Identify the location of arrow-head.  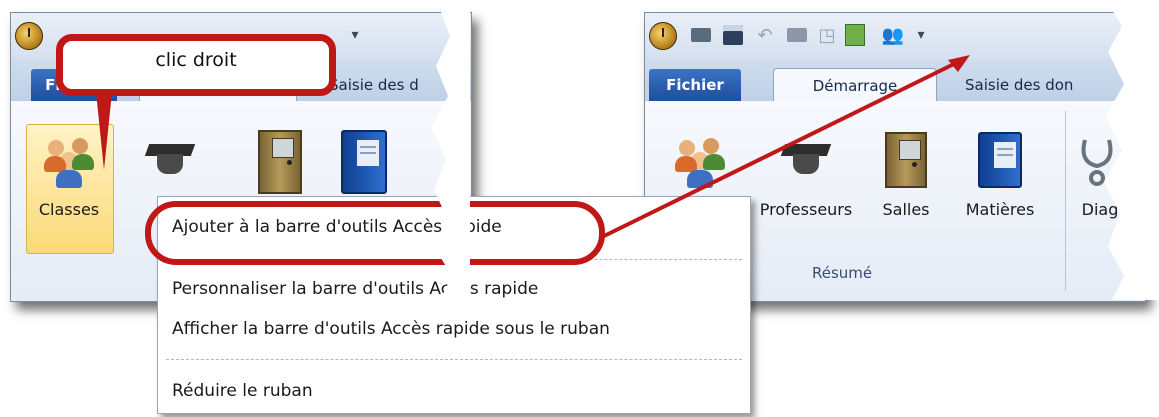
(959, 63).